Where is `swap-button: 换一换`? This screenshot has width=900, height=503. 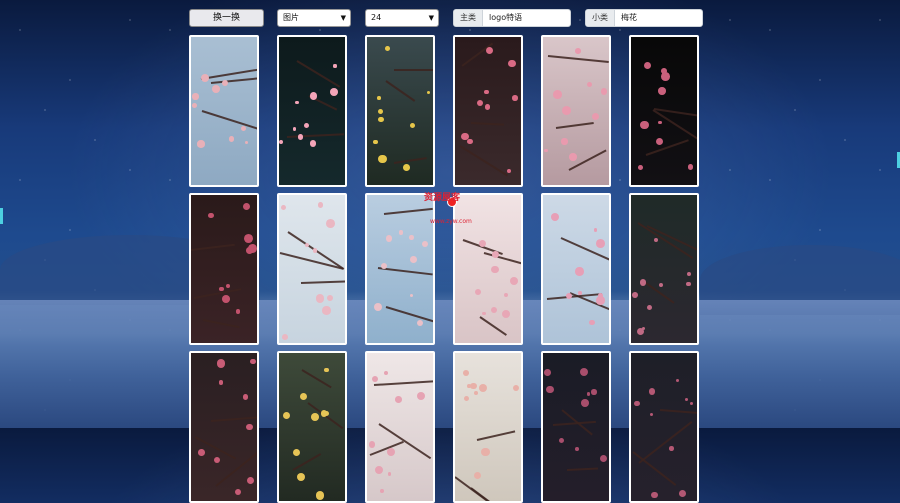
swap-button: 换一换 is located at coordinates (226, 18).